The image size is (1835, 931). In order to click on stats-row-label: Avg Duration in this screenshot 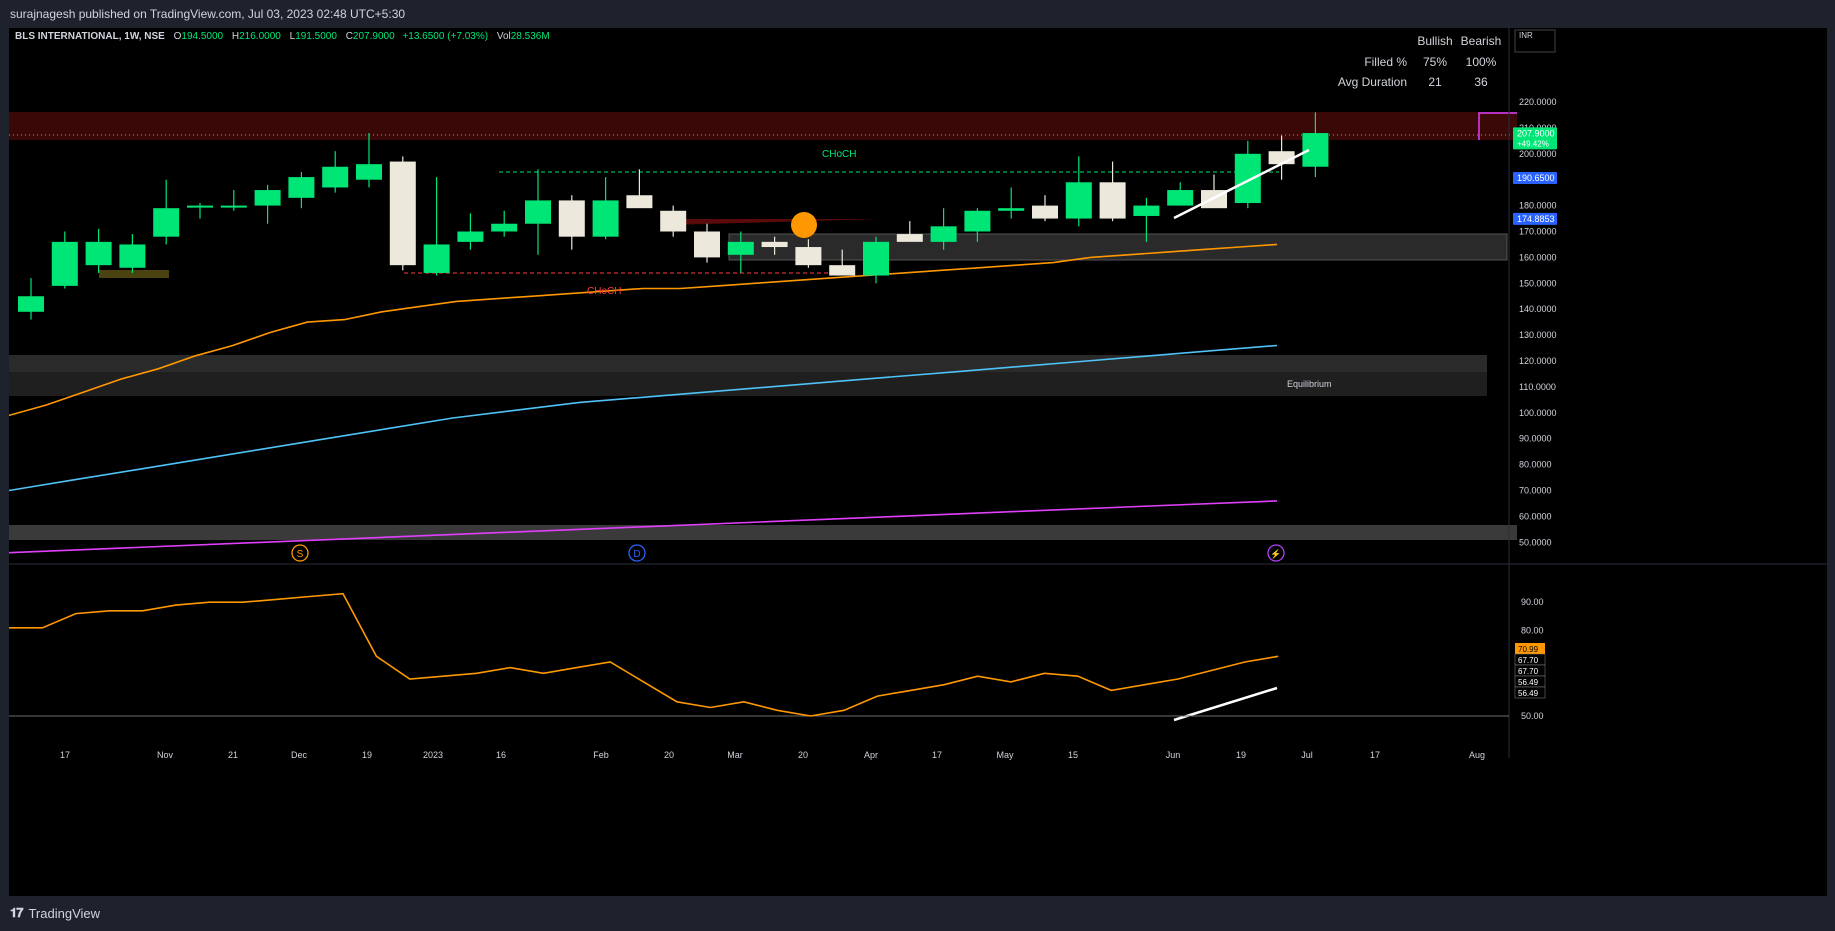, I will do `click(1372, 82)`.